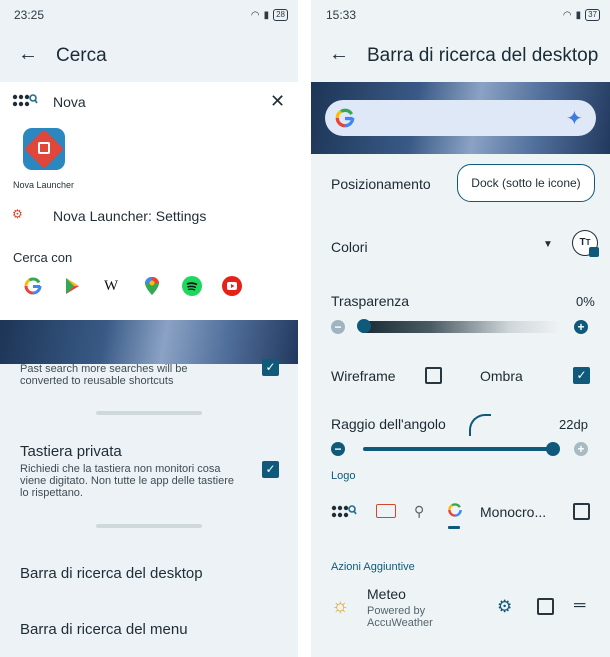  Describe the element at coordinates (388, 424) in the screenshot. I see `corner-radius-label: Raggio dell'angolo` at that location.